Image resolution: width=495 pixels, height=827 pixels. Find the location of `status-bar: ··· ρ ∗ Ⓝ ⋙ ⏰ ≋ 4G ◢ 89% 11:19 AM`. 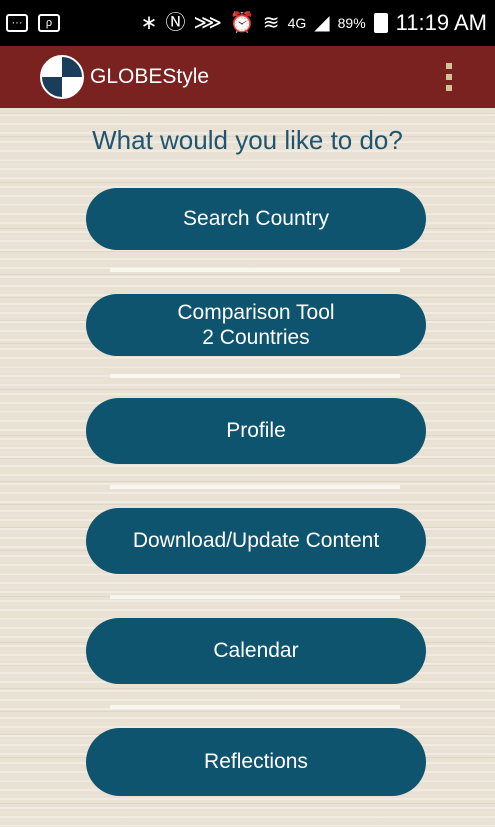

status-bar: ··· ρ ∗ Ⓝ ⋙ ⏰ ≋ 4G ◢ 89% 11:19 AM is located at coordinates (247, 23).